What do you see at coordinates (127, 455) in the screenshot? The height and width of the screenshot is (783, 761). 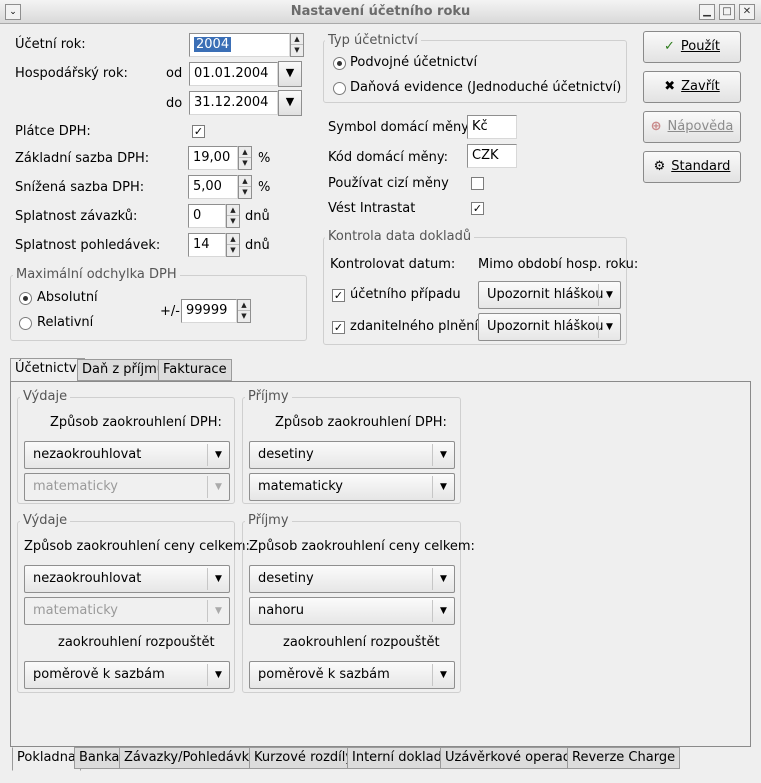 I see `vydaje-dph-combo: nezaokrouhlovat ▼` at bounding box center [127, 455].